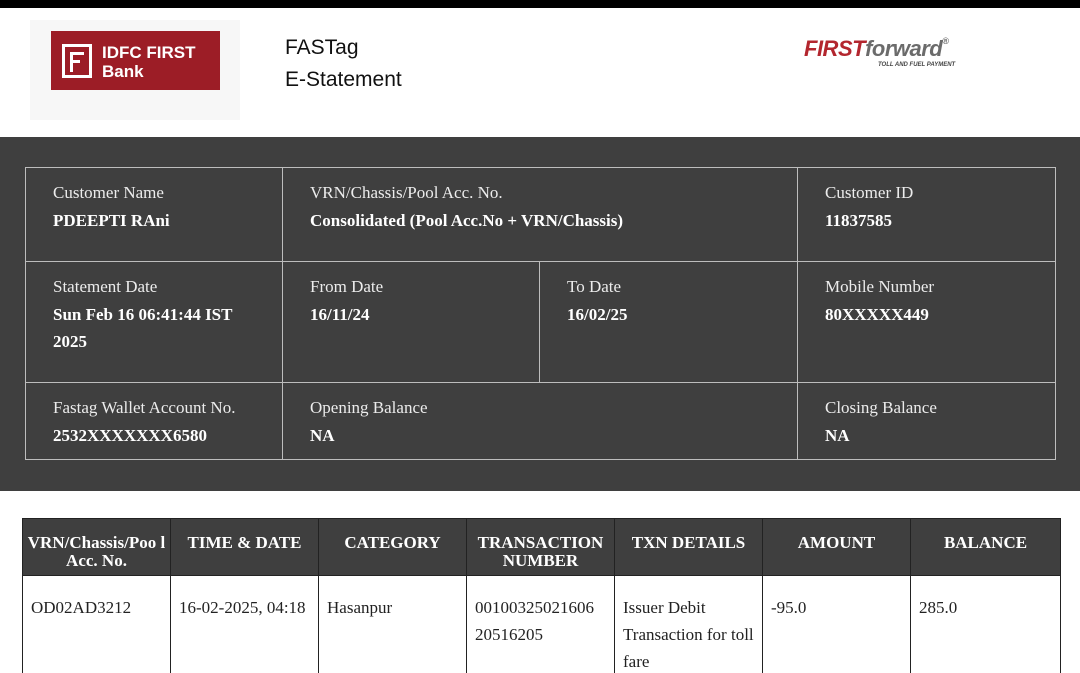 This screenshot has height=673, width=1080. Describe the element at coordinates (837, 435) in the screenshot. I see `closing-balance-value: NA` at that location.